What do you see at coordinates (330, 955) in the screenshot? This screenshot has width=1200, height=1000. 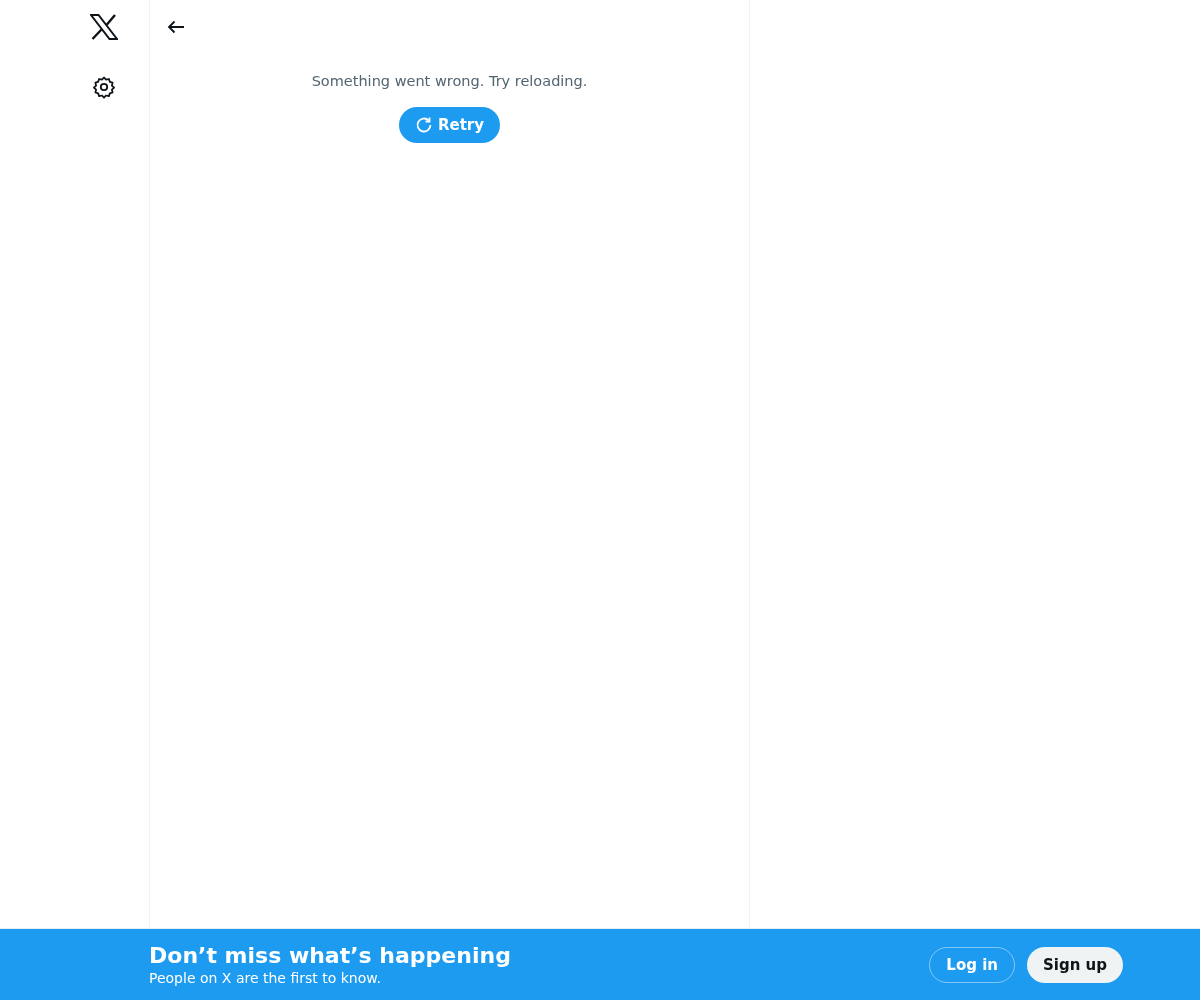 I see `banner-title: Don’t miss what’s happening` at bounding box center [330, 955].